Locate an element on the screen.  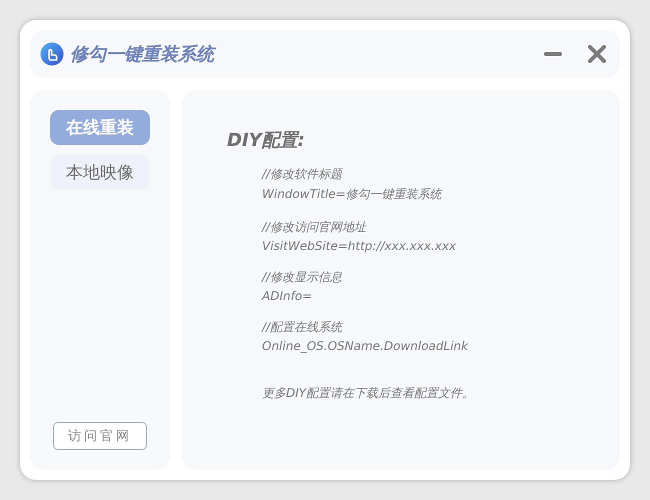
nav-tab: 本地映像 is located at coordinates (100, 172).